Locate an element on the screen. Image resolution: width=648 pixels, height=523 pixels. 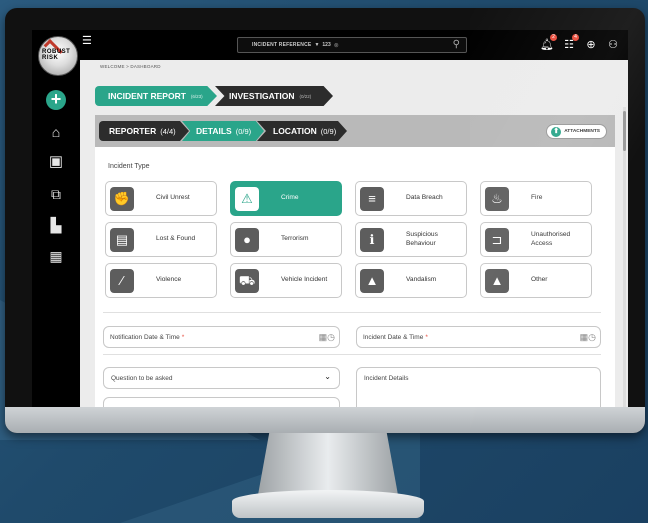
calendar-alert-icon: ▣ is located at coordinates (56, 162).